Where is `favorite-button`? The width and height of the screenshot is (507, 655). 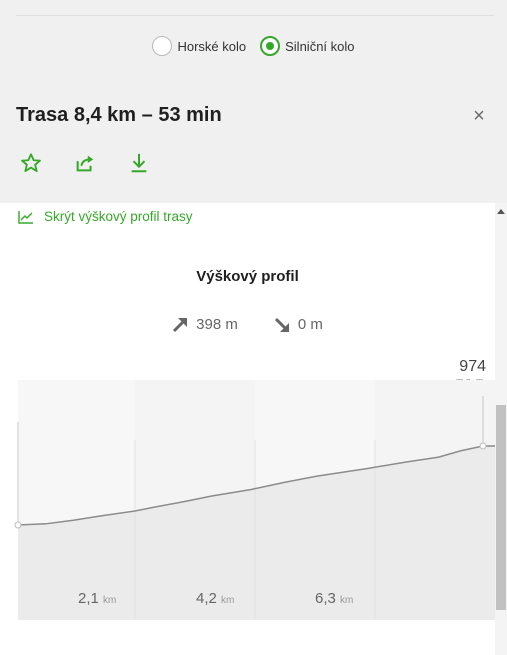 favorite-button is located at coordinates (31, 163).